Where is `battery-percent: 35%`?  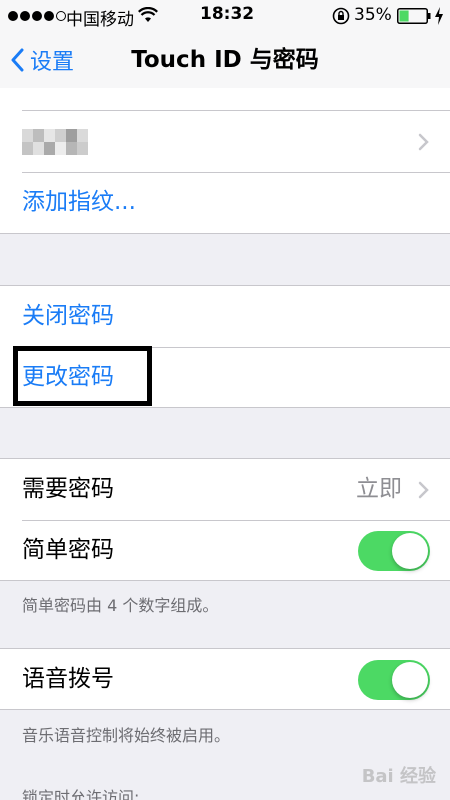
battery-percent: 35% is located at coordinates (373, 15).